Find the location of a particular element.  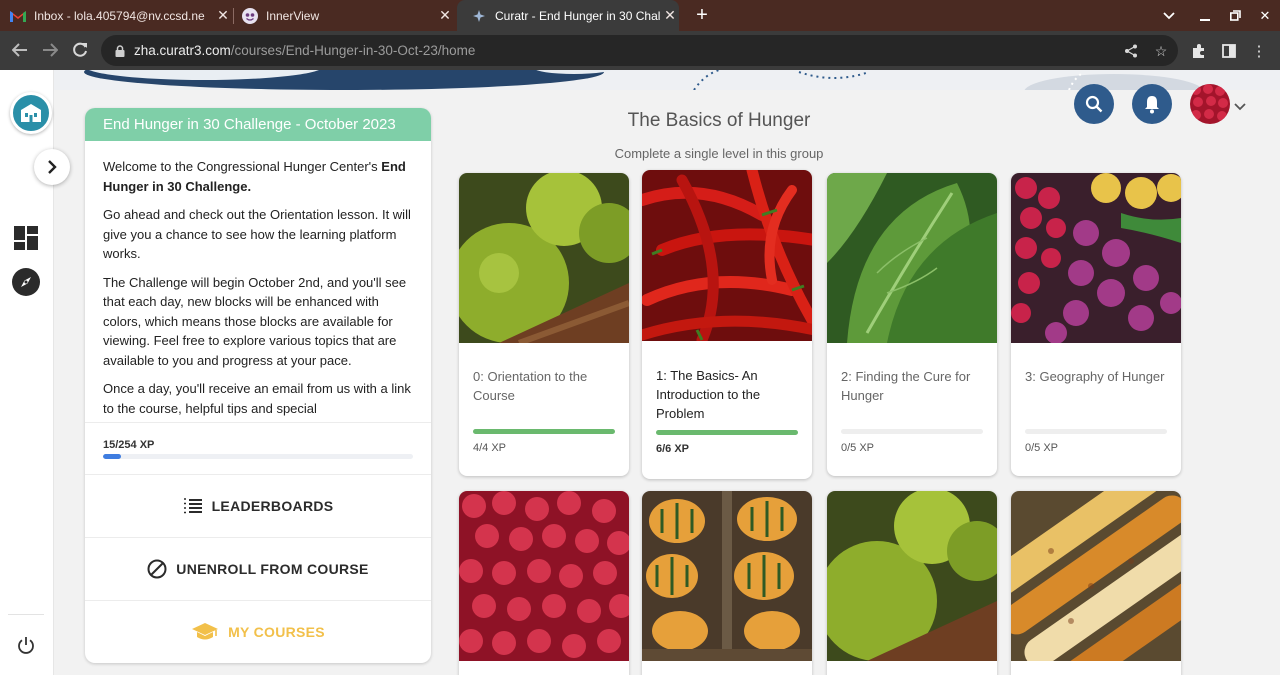

school-building-icon is located at coordinates (31, 113).